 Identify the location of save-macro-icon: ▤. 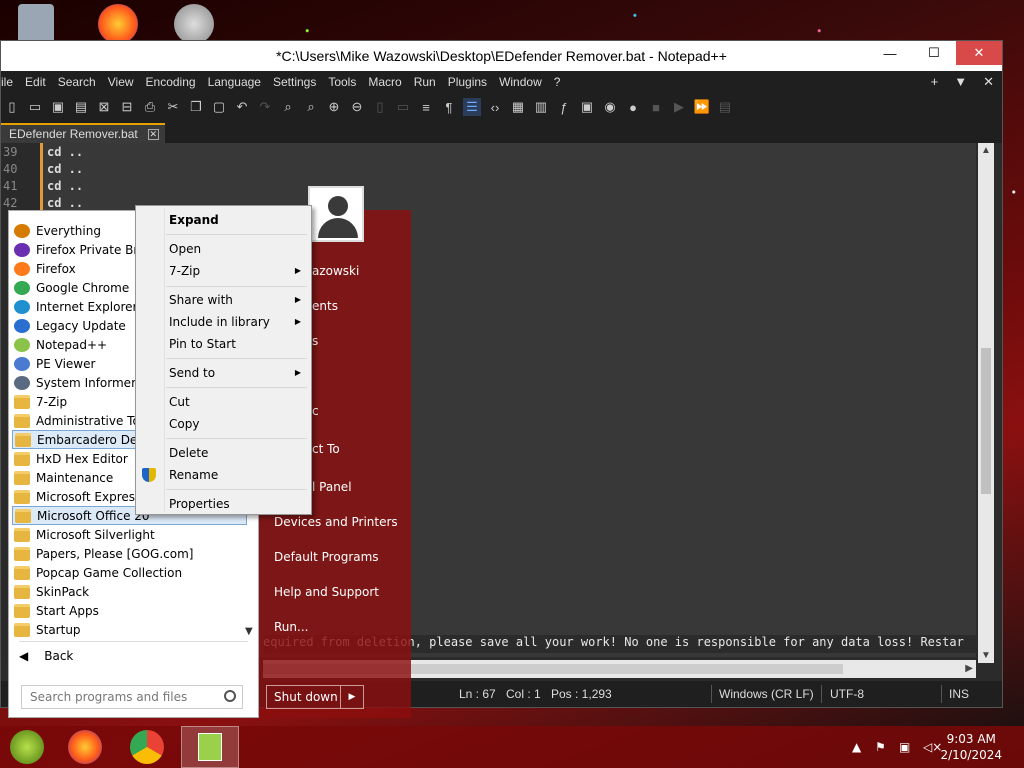
(725, 107).